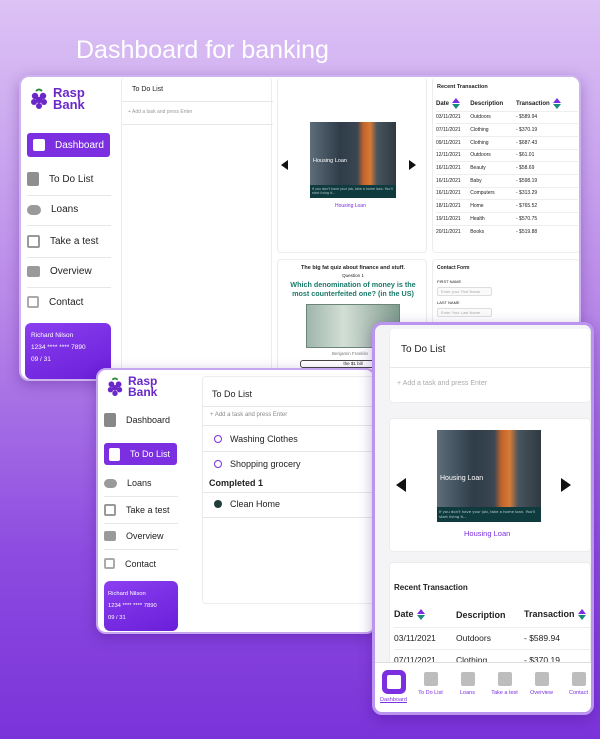 This screenshot has height=739, width=600. I want to click on cell-date: 18/11/2021, so click(448, 206).